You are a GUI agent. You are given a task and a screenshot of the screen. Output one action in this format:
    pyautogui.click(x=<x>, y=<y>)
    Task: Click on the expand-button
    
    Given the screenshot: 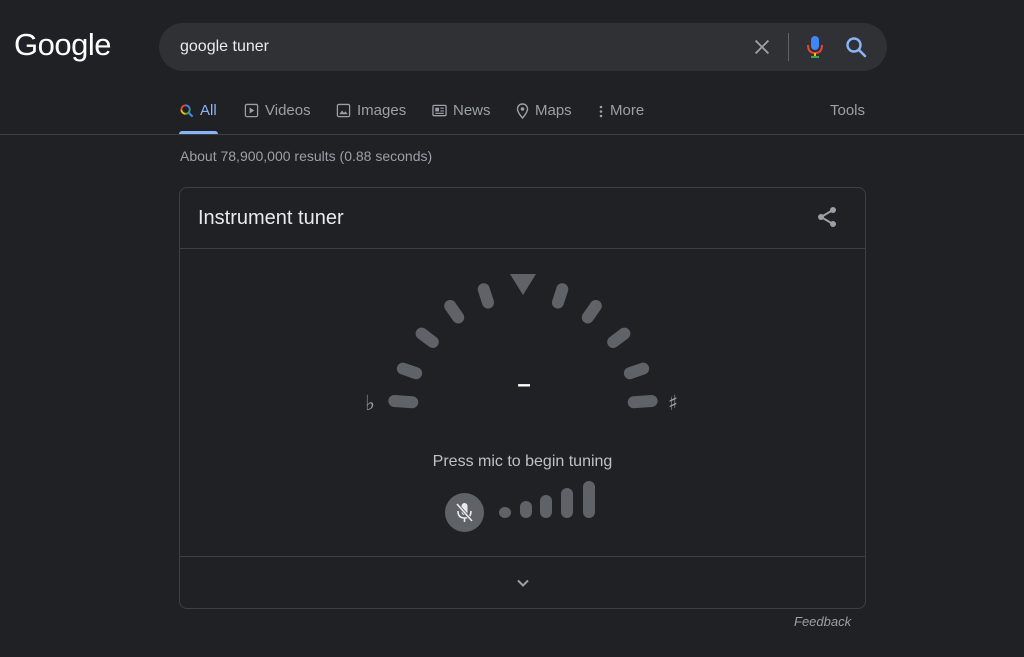 What is the action you would take?
    pyautogui.click(x=523, y=583)
    